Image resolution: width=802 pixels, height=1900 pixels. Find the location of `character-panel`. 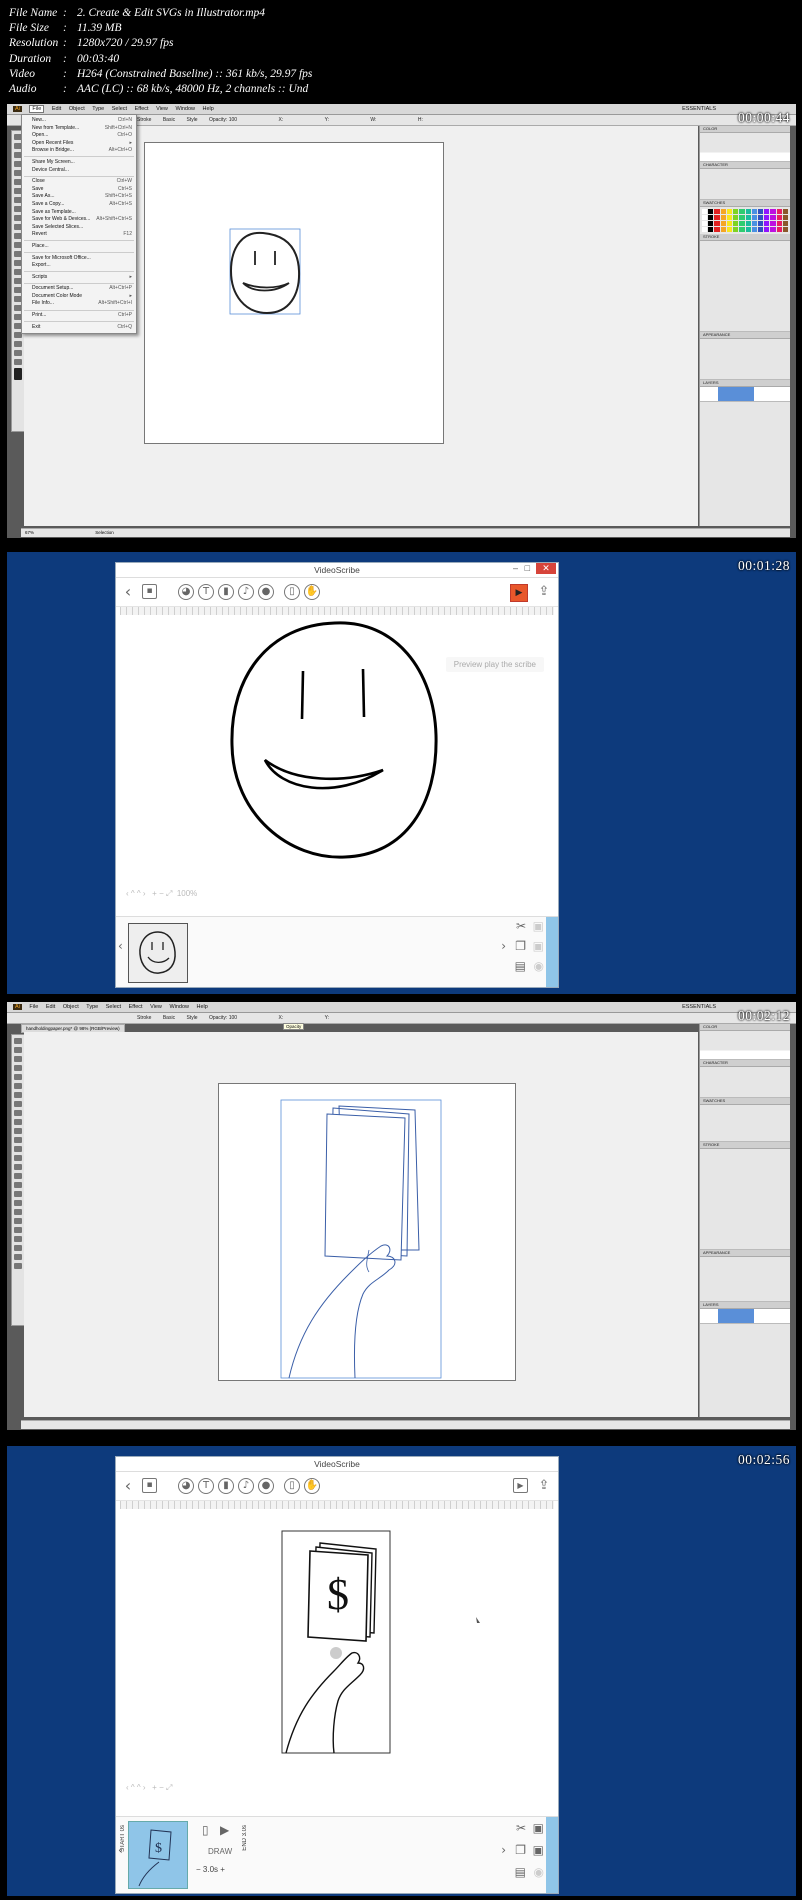

character-panel is located at coordinates (745, 1082).